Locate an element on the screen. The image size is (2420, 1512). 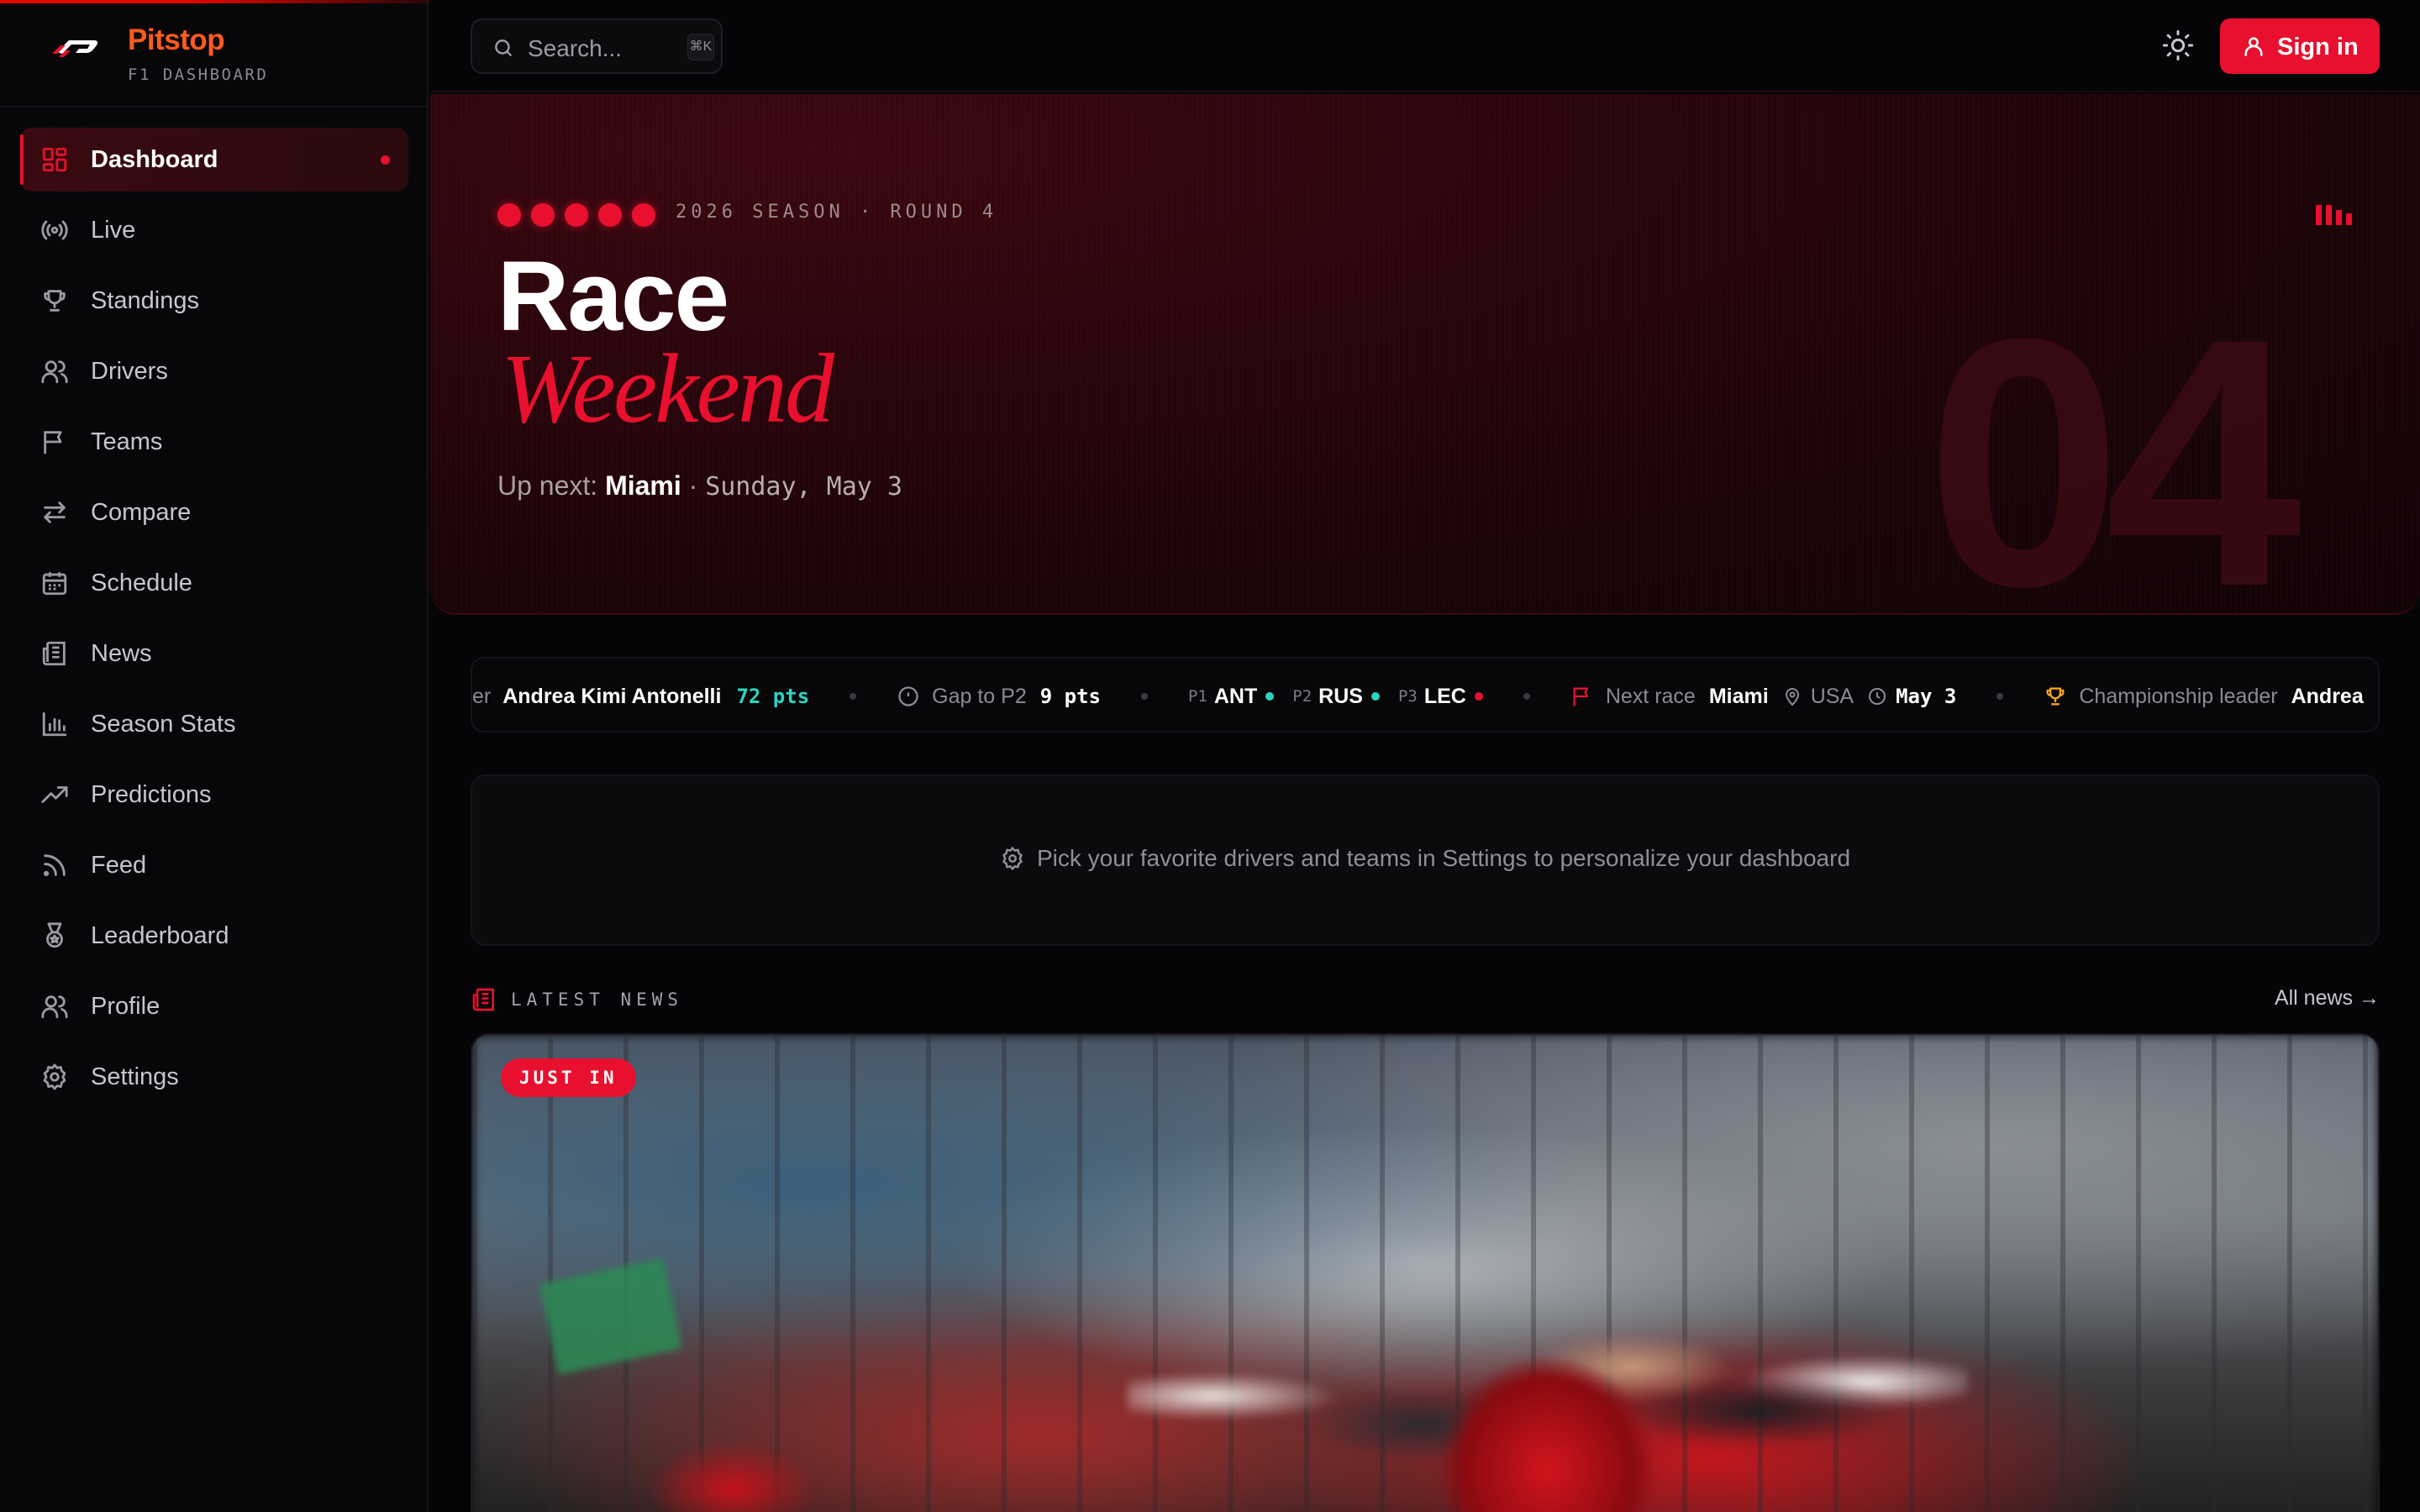
sidebar-item-compare: Compare is located at coordinates (214, 512).